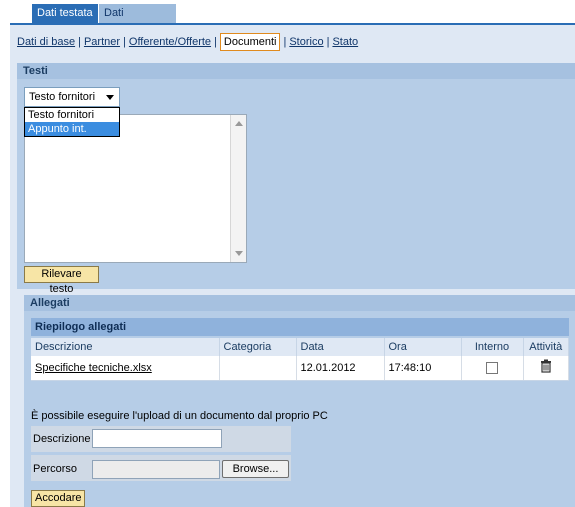 The height and width of the screenshot is (507, 575). I want to click on attachment-link: Specifiche tecniche.xlsx, so click(93, 368).